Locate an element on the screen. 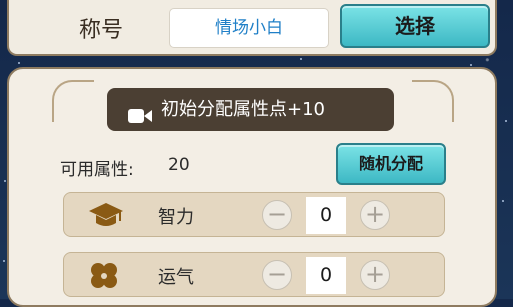 This screenshot has height=307, width=513. current-title-field: 情场小白 is located at coordinates (249, 28).